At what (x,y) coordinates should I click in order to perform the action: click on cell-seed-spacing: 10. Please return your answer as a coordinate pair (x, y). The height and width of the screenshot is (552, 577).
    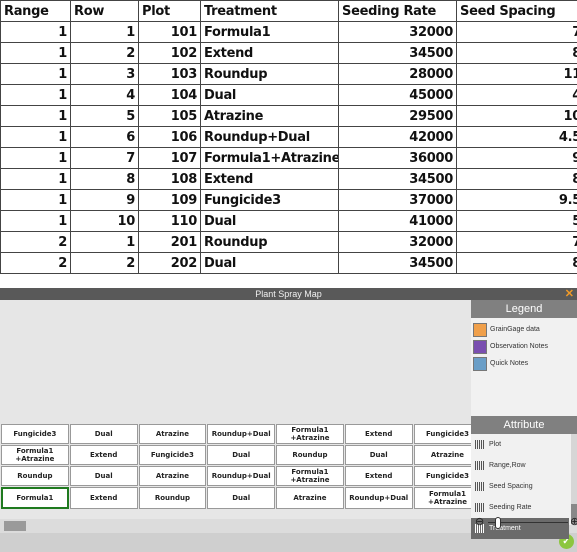
    Looking at the image, I should click on (516, 116).